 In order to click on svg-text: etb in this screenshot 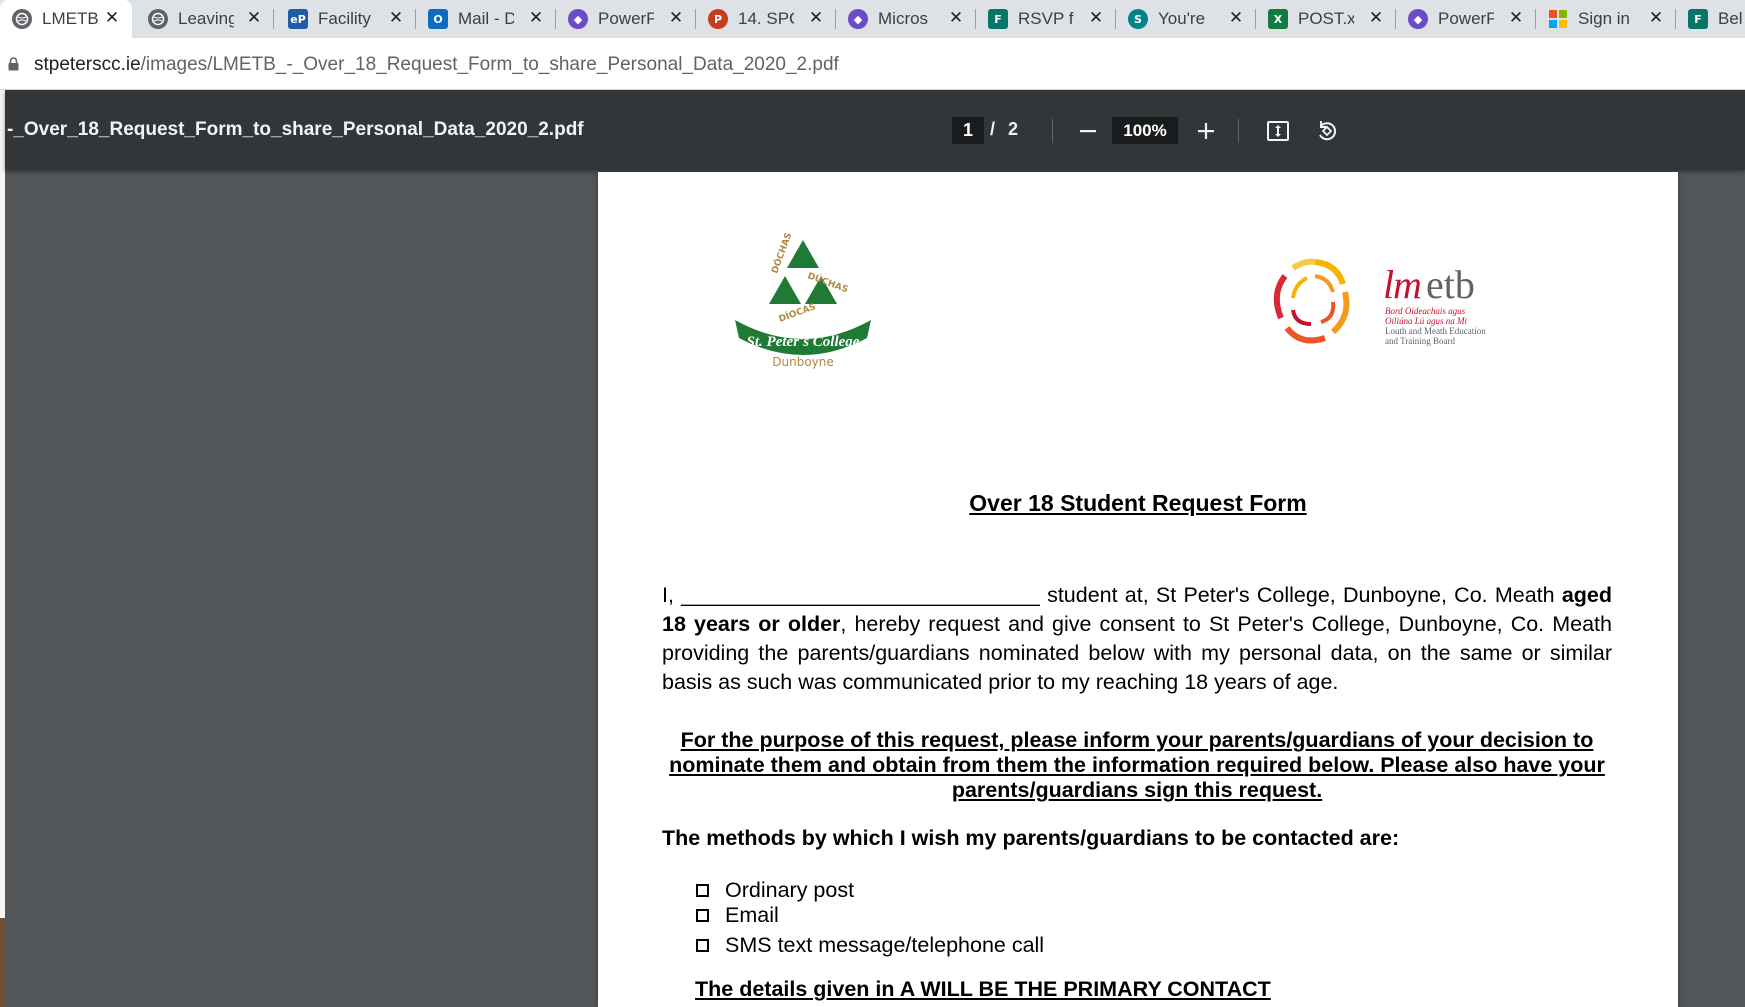, I will do `click(1450, 284)`.